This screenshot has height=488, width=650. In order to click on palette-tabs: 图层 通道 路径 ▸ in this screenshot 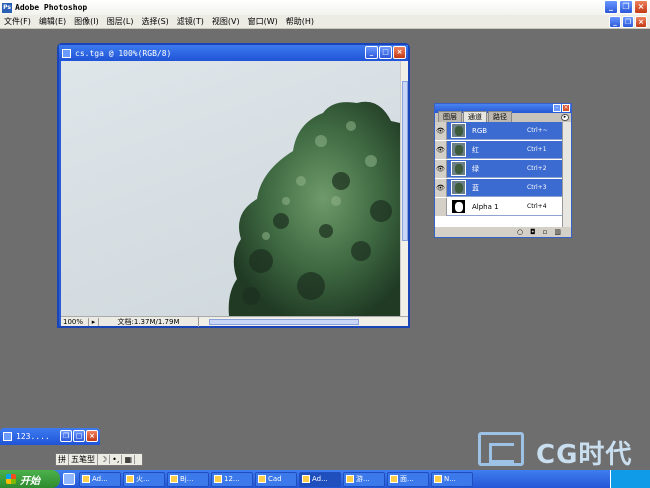, I will do `click(503, 116)`.